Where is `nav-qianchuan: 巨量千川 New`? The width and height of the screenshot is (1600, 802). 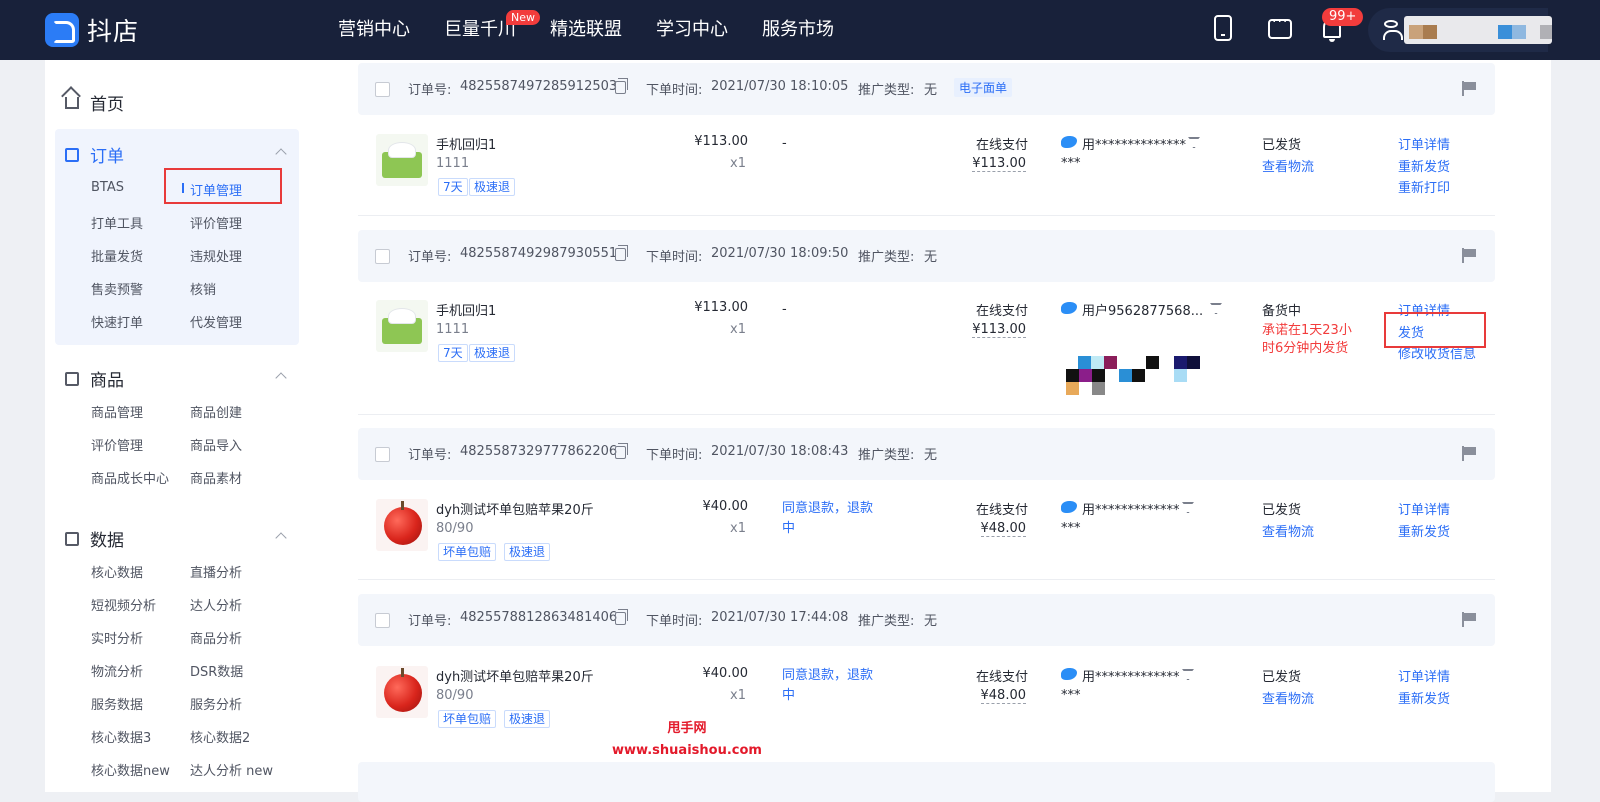
nav-qianchuan: 巨量千川 New is located at coordinates (492, 30).